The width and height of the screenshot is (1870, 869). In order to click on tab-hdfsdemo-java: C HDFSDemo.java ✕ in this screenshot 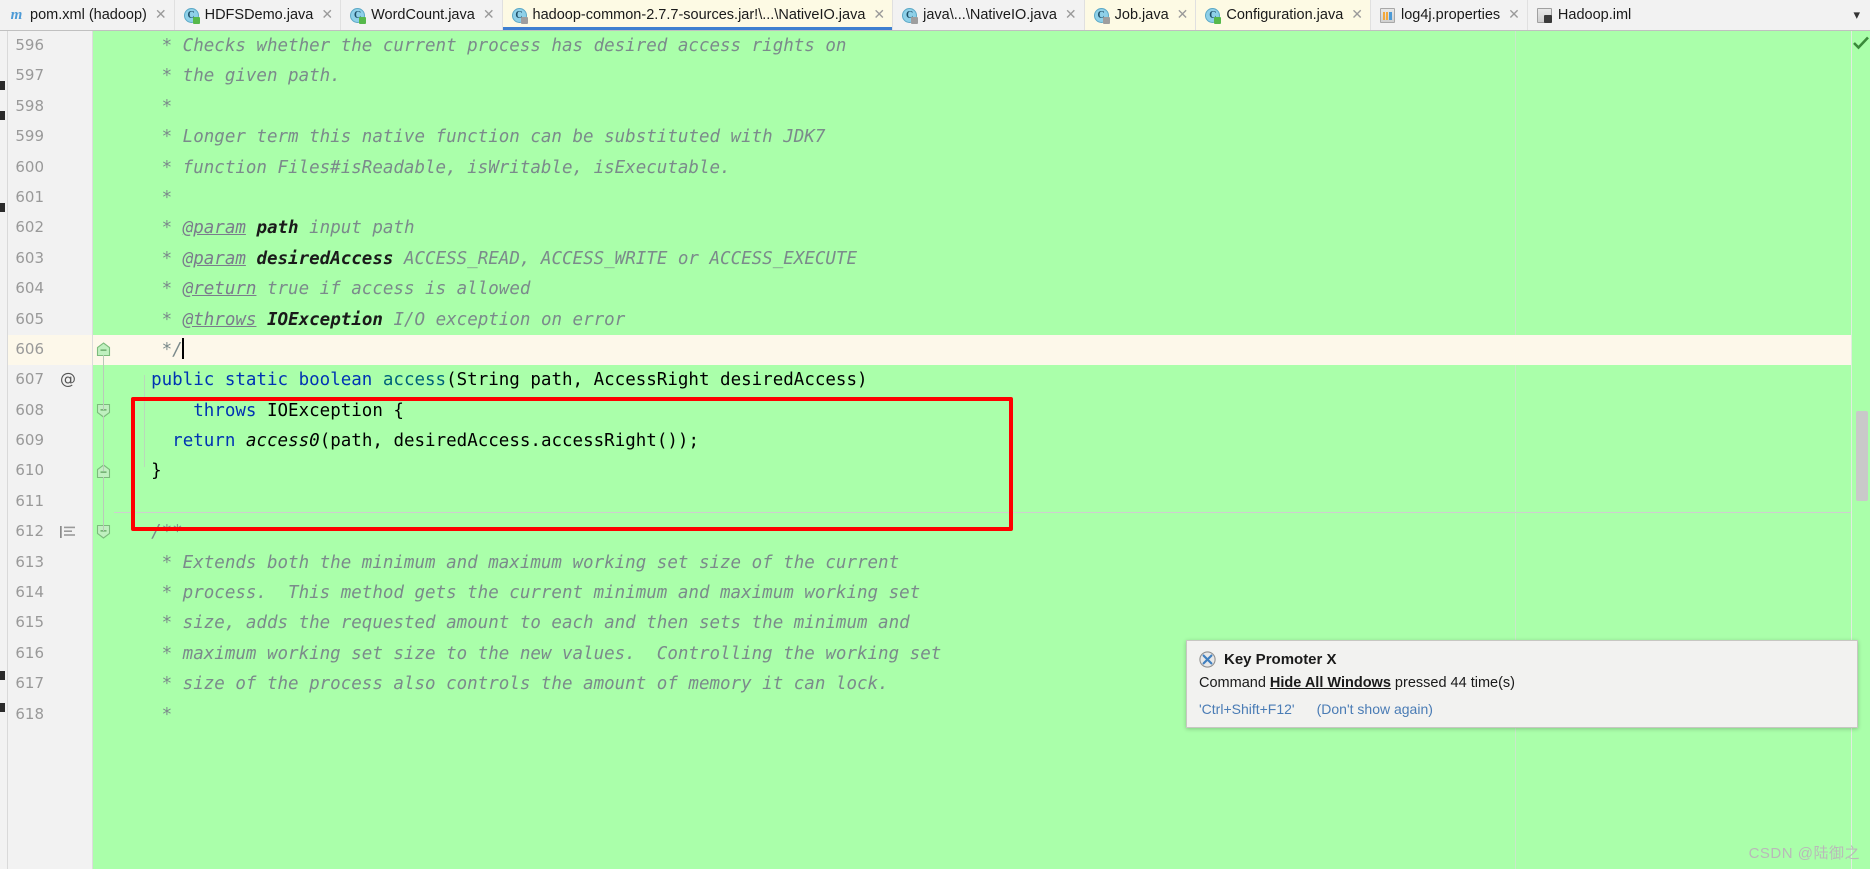, I will do `click(258, 15)`.